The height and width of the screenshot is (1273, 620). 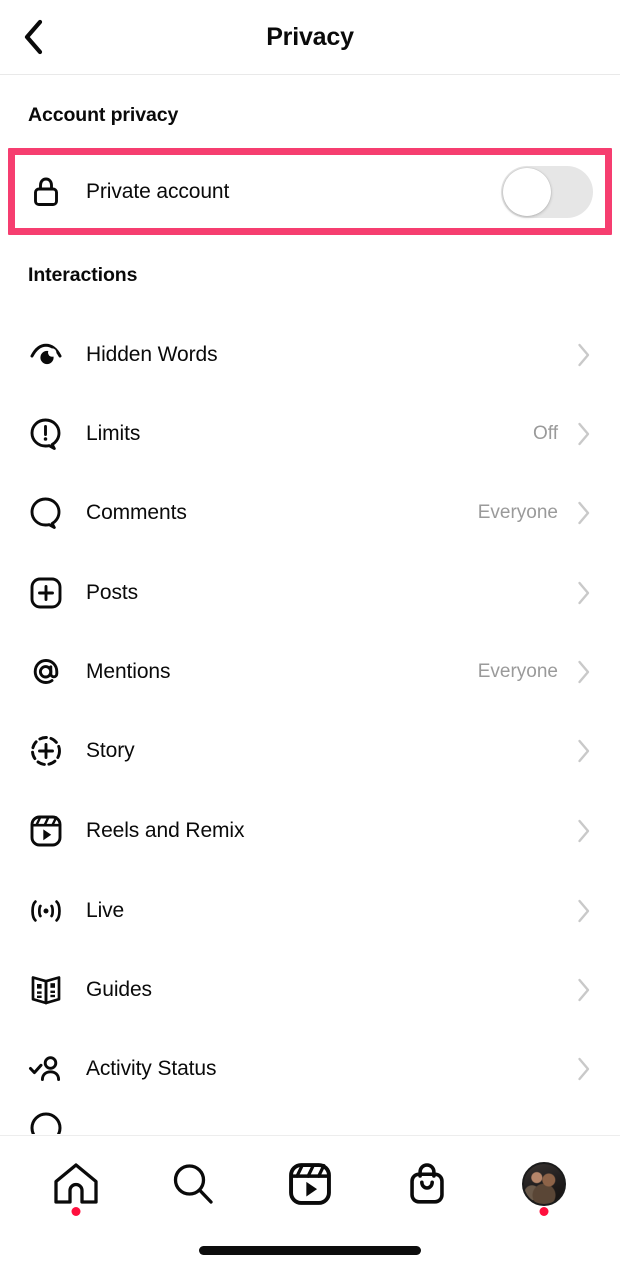 What do you see at coordinates (46, 355) in the screenshot?
I see `eye-hidden-icon` at bounding box center [46, 355].